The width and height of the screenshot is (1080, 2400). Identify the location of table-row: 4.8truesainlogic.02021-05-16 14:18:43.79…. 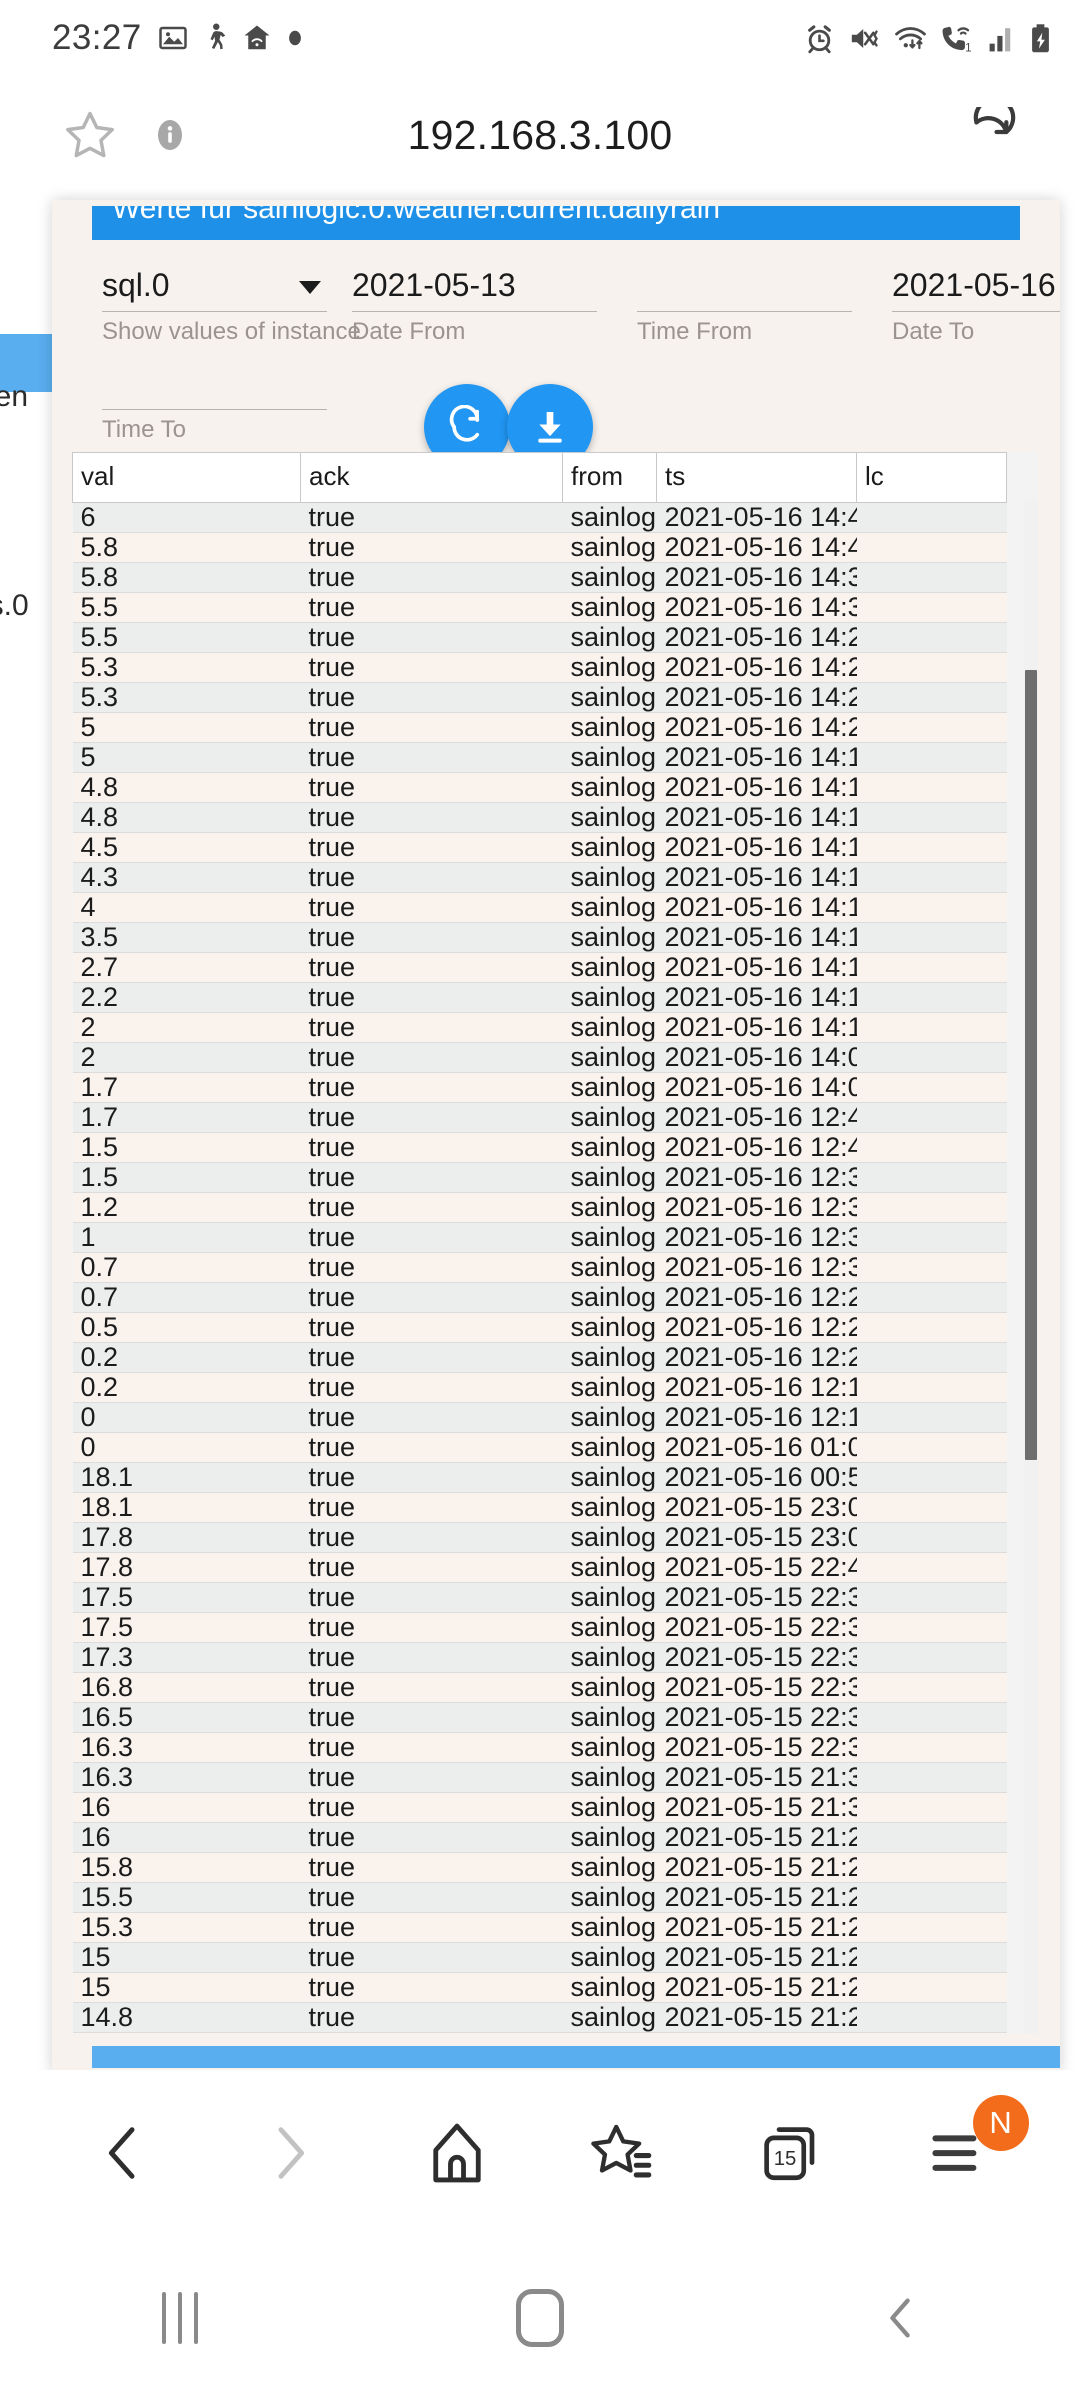
(539, 787).